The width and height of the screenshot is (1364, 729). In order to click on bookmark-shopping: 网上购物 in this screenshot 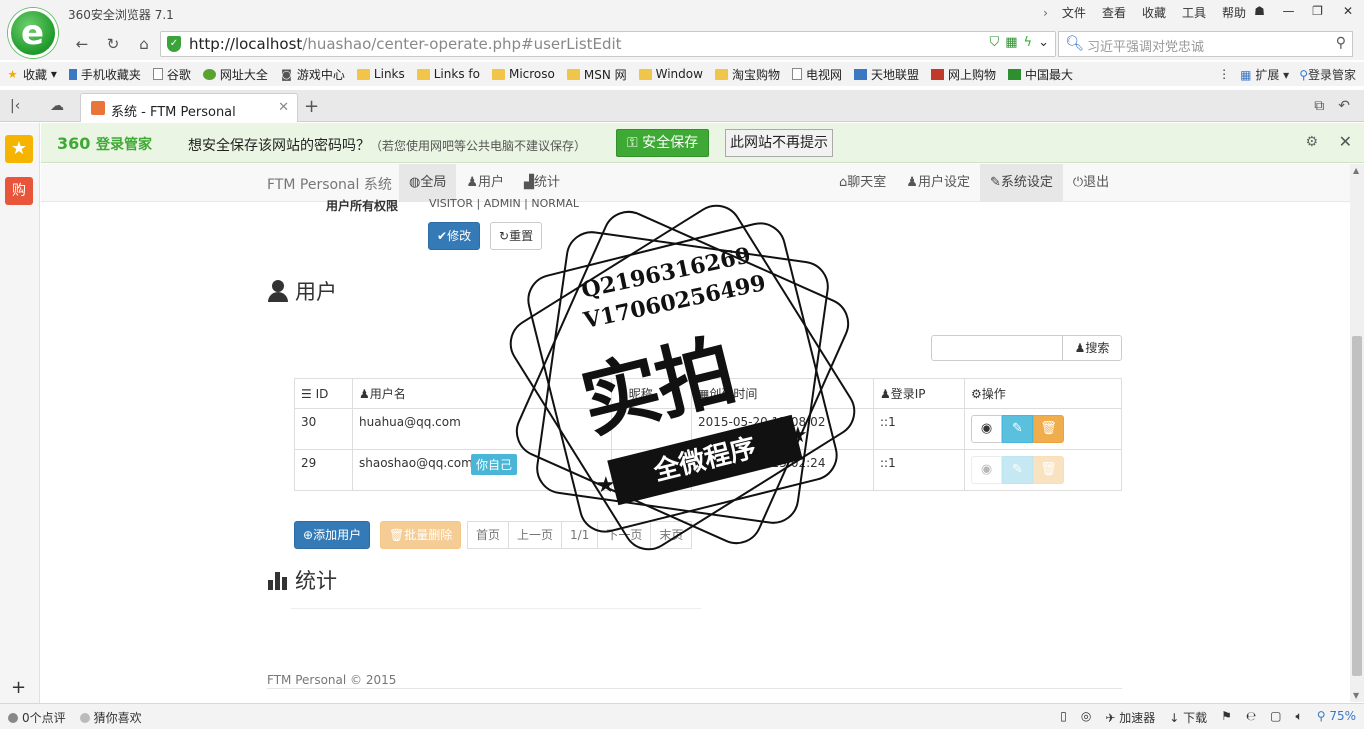, I will do `click(963, 74)`.